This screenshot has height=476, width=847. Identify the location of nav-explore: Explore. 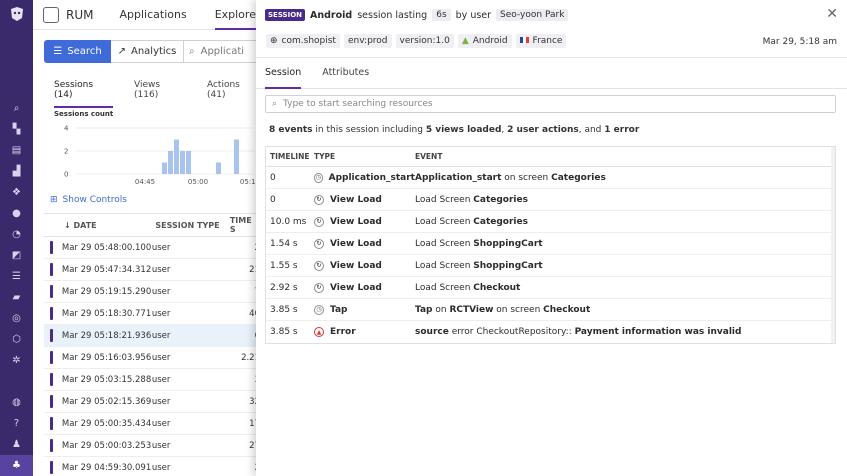
(235, 15).